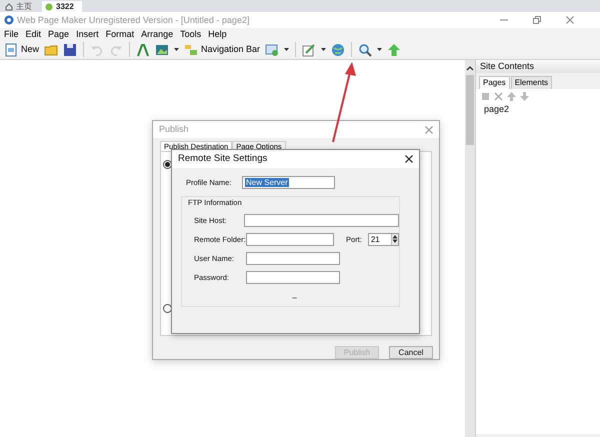 This screenshot has height=437, width=600. Describe the element at coordinates (309, 49) in the screenshot. I see `pen-icon` at that location.